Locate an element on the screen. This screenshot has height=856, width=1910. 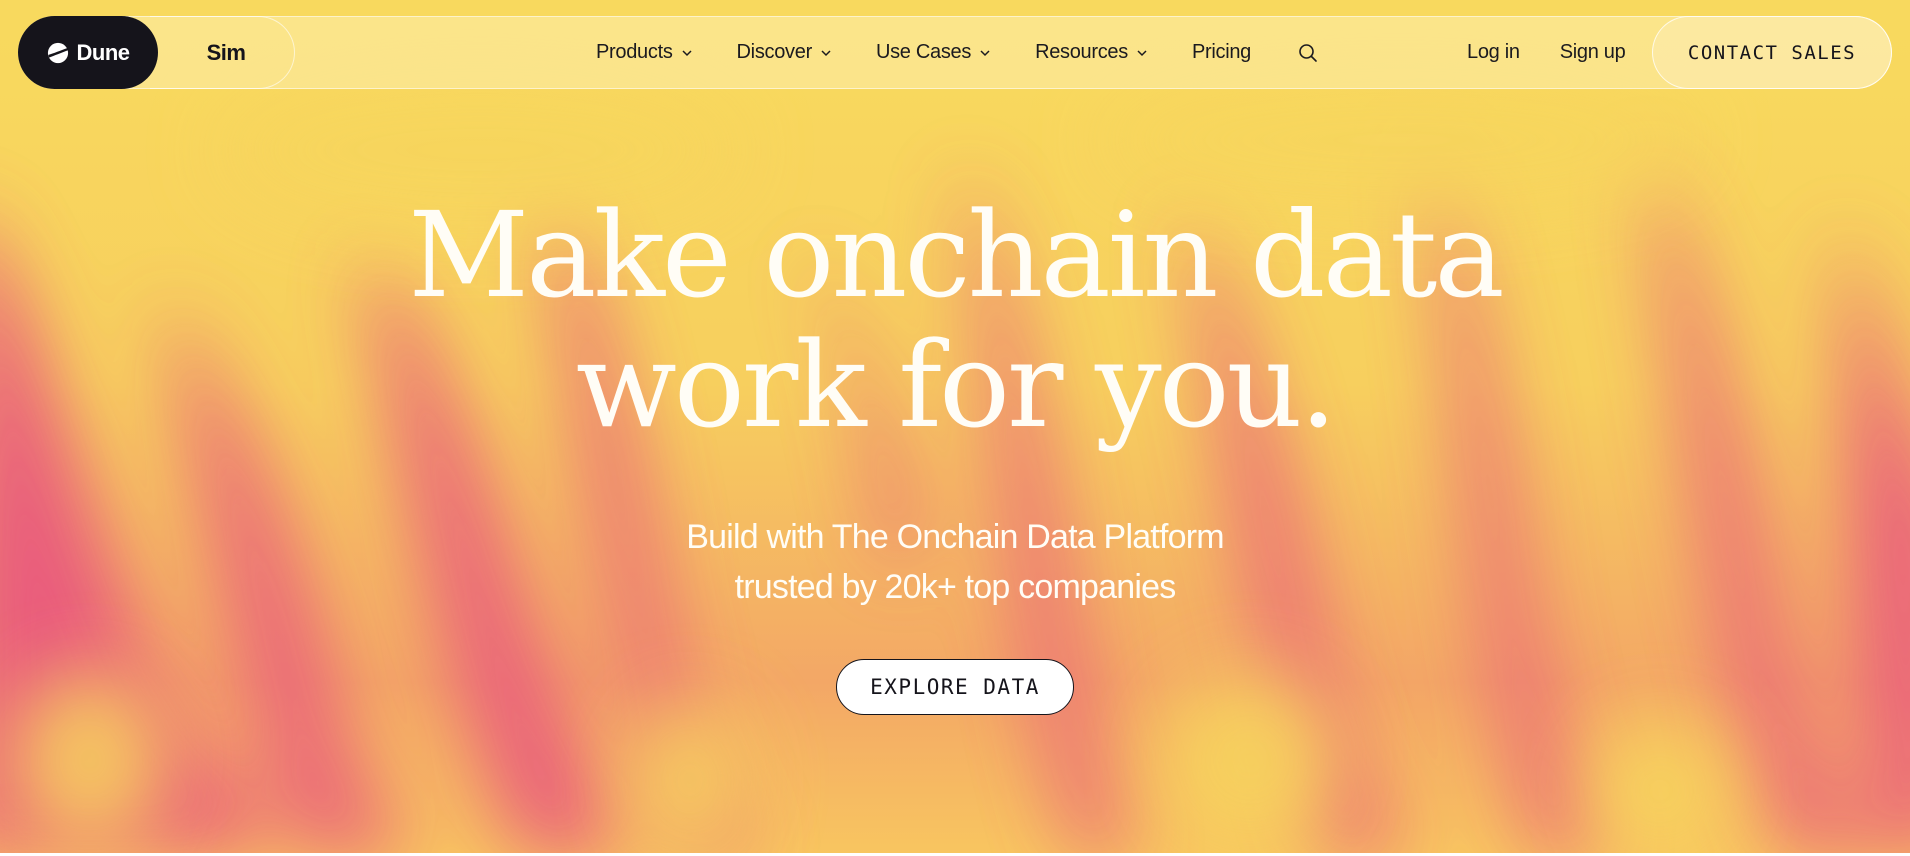
dune-logo-icon is located at coordinates (57, 52).